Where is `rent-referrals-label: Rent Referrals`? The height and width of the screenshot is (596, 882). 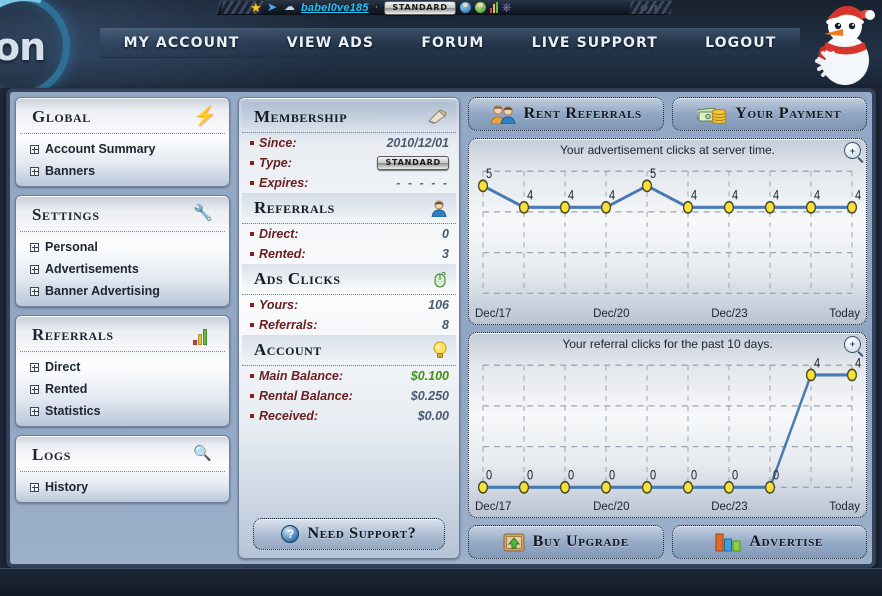
rent-referrals-label: Rent Referrals is located at coordinates (582, 113).